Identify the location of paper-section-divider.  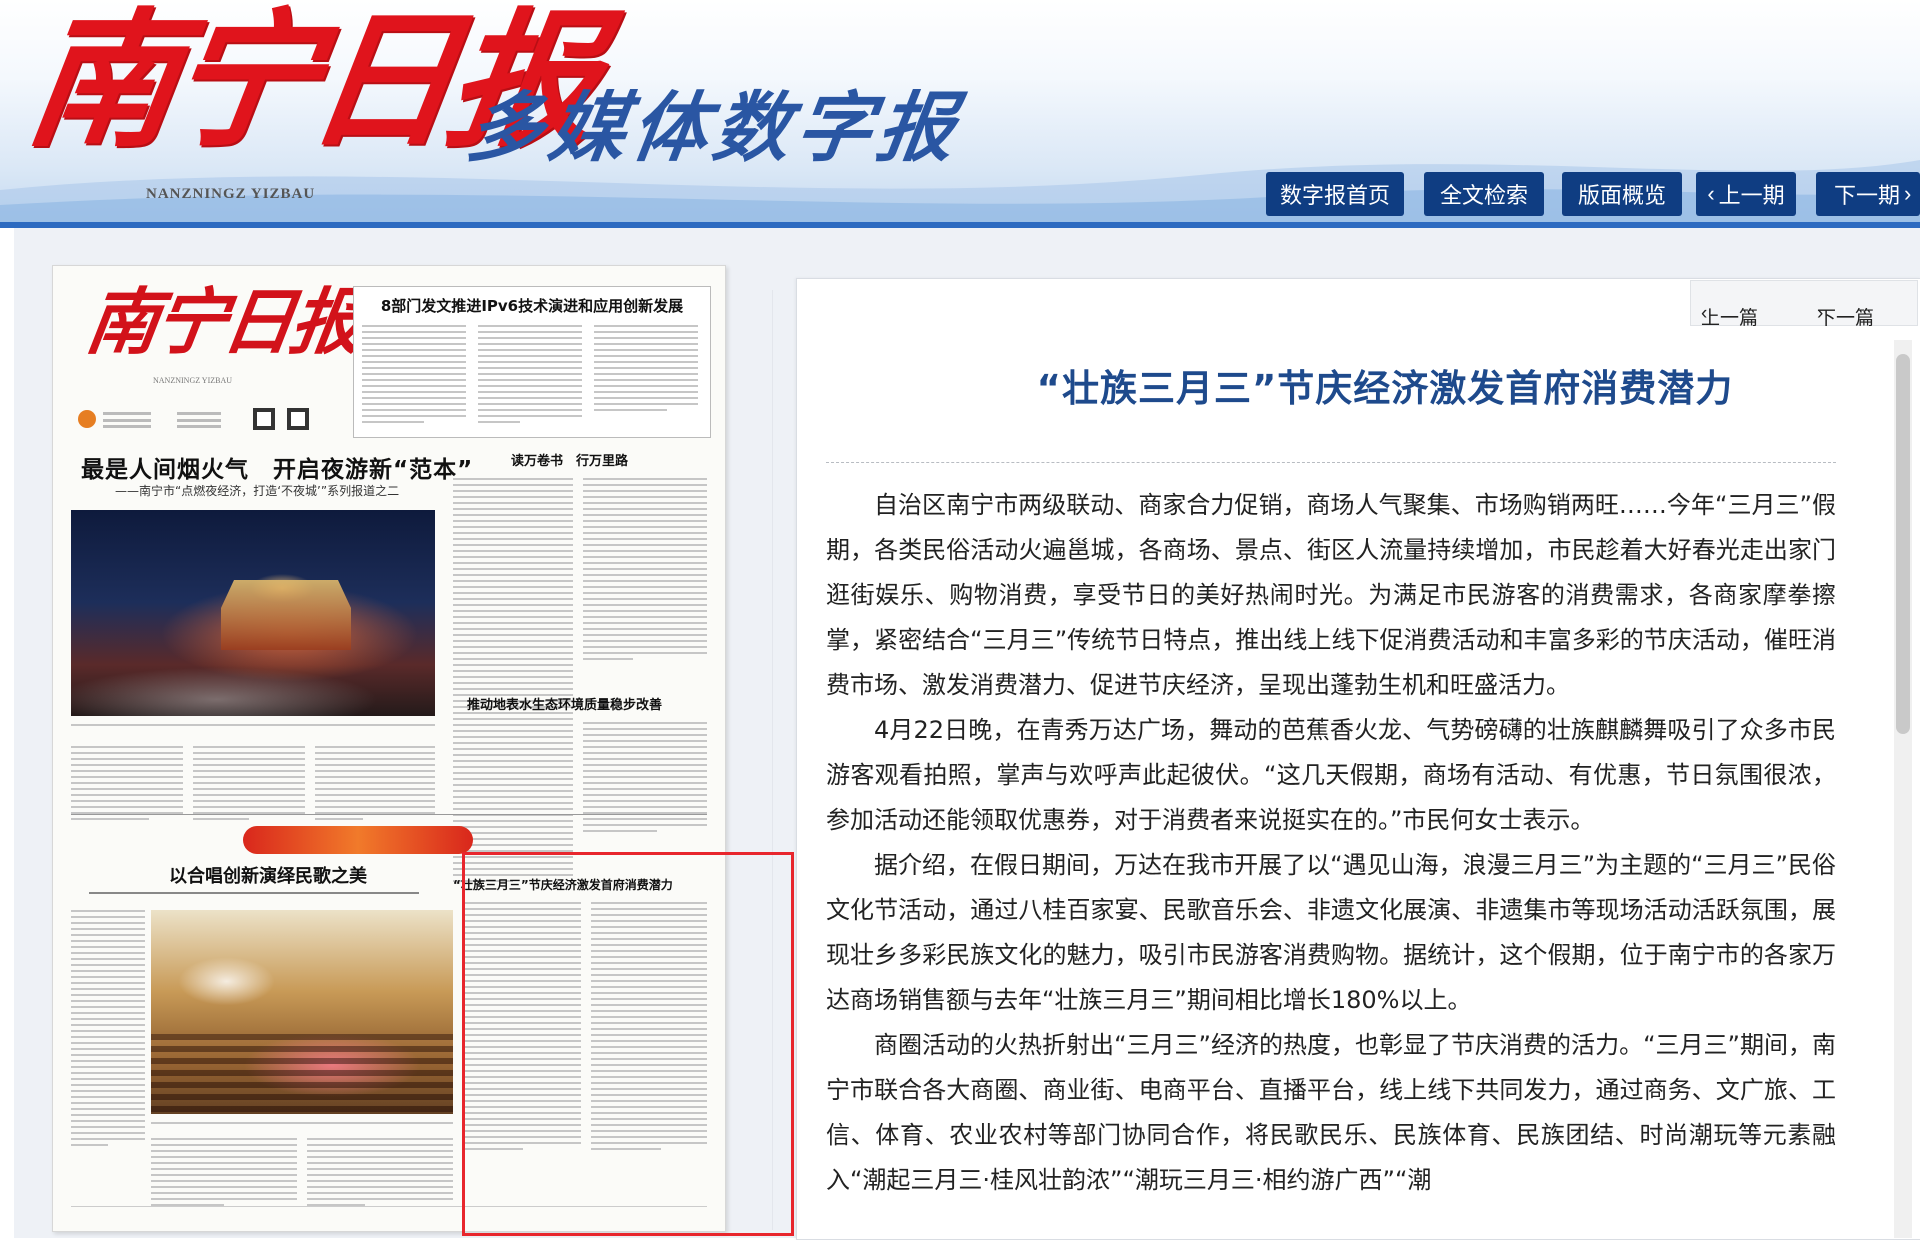
(389, 814).